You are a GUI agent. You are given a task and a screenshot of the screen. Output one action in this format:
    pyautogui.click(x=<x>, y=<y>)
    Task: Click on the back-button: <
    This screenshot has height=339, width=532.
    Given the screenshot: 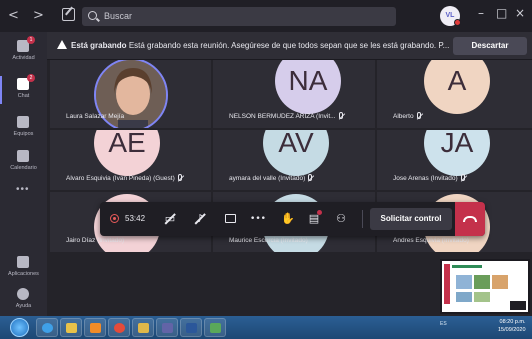 What is the action you would take?
    pyautogui.click(x=13, y=15)
    